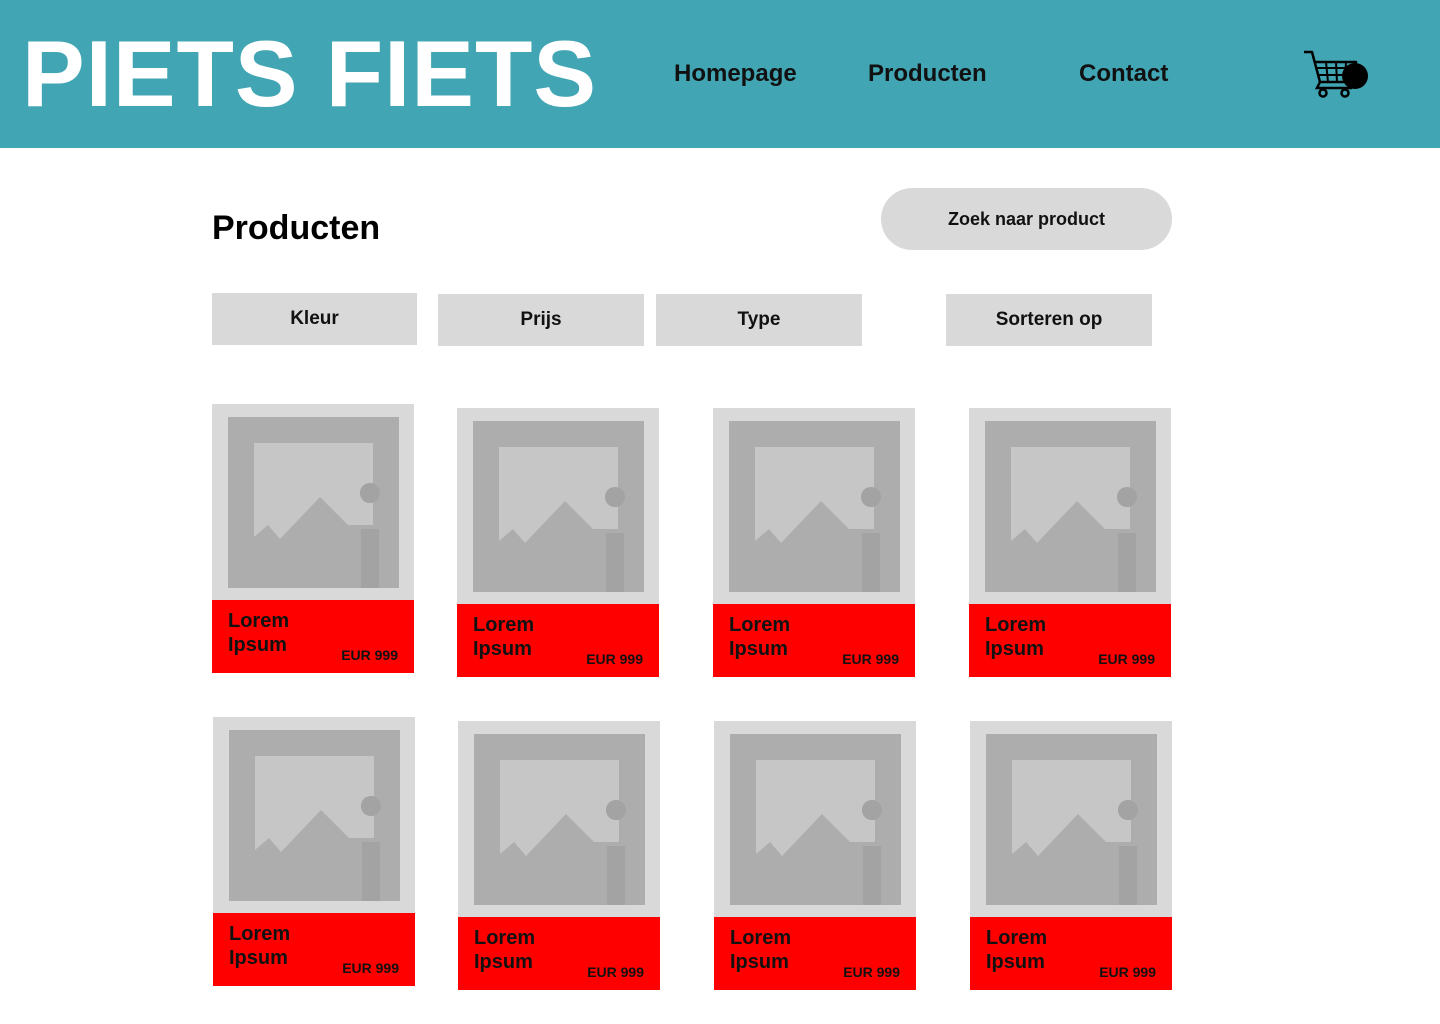 The width and height of the screenshot is (1440, 1024). I want to click on filter-type-button: Type, so click(759, 320).